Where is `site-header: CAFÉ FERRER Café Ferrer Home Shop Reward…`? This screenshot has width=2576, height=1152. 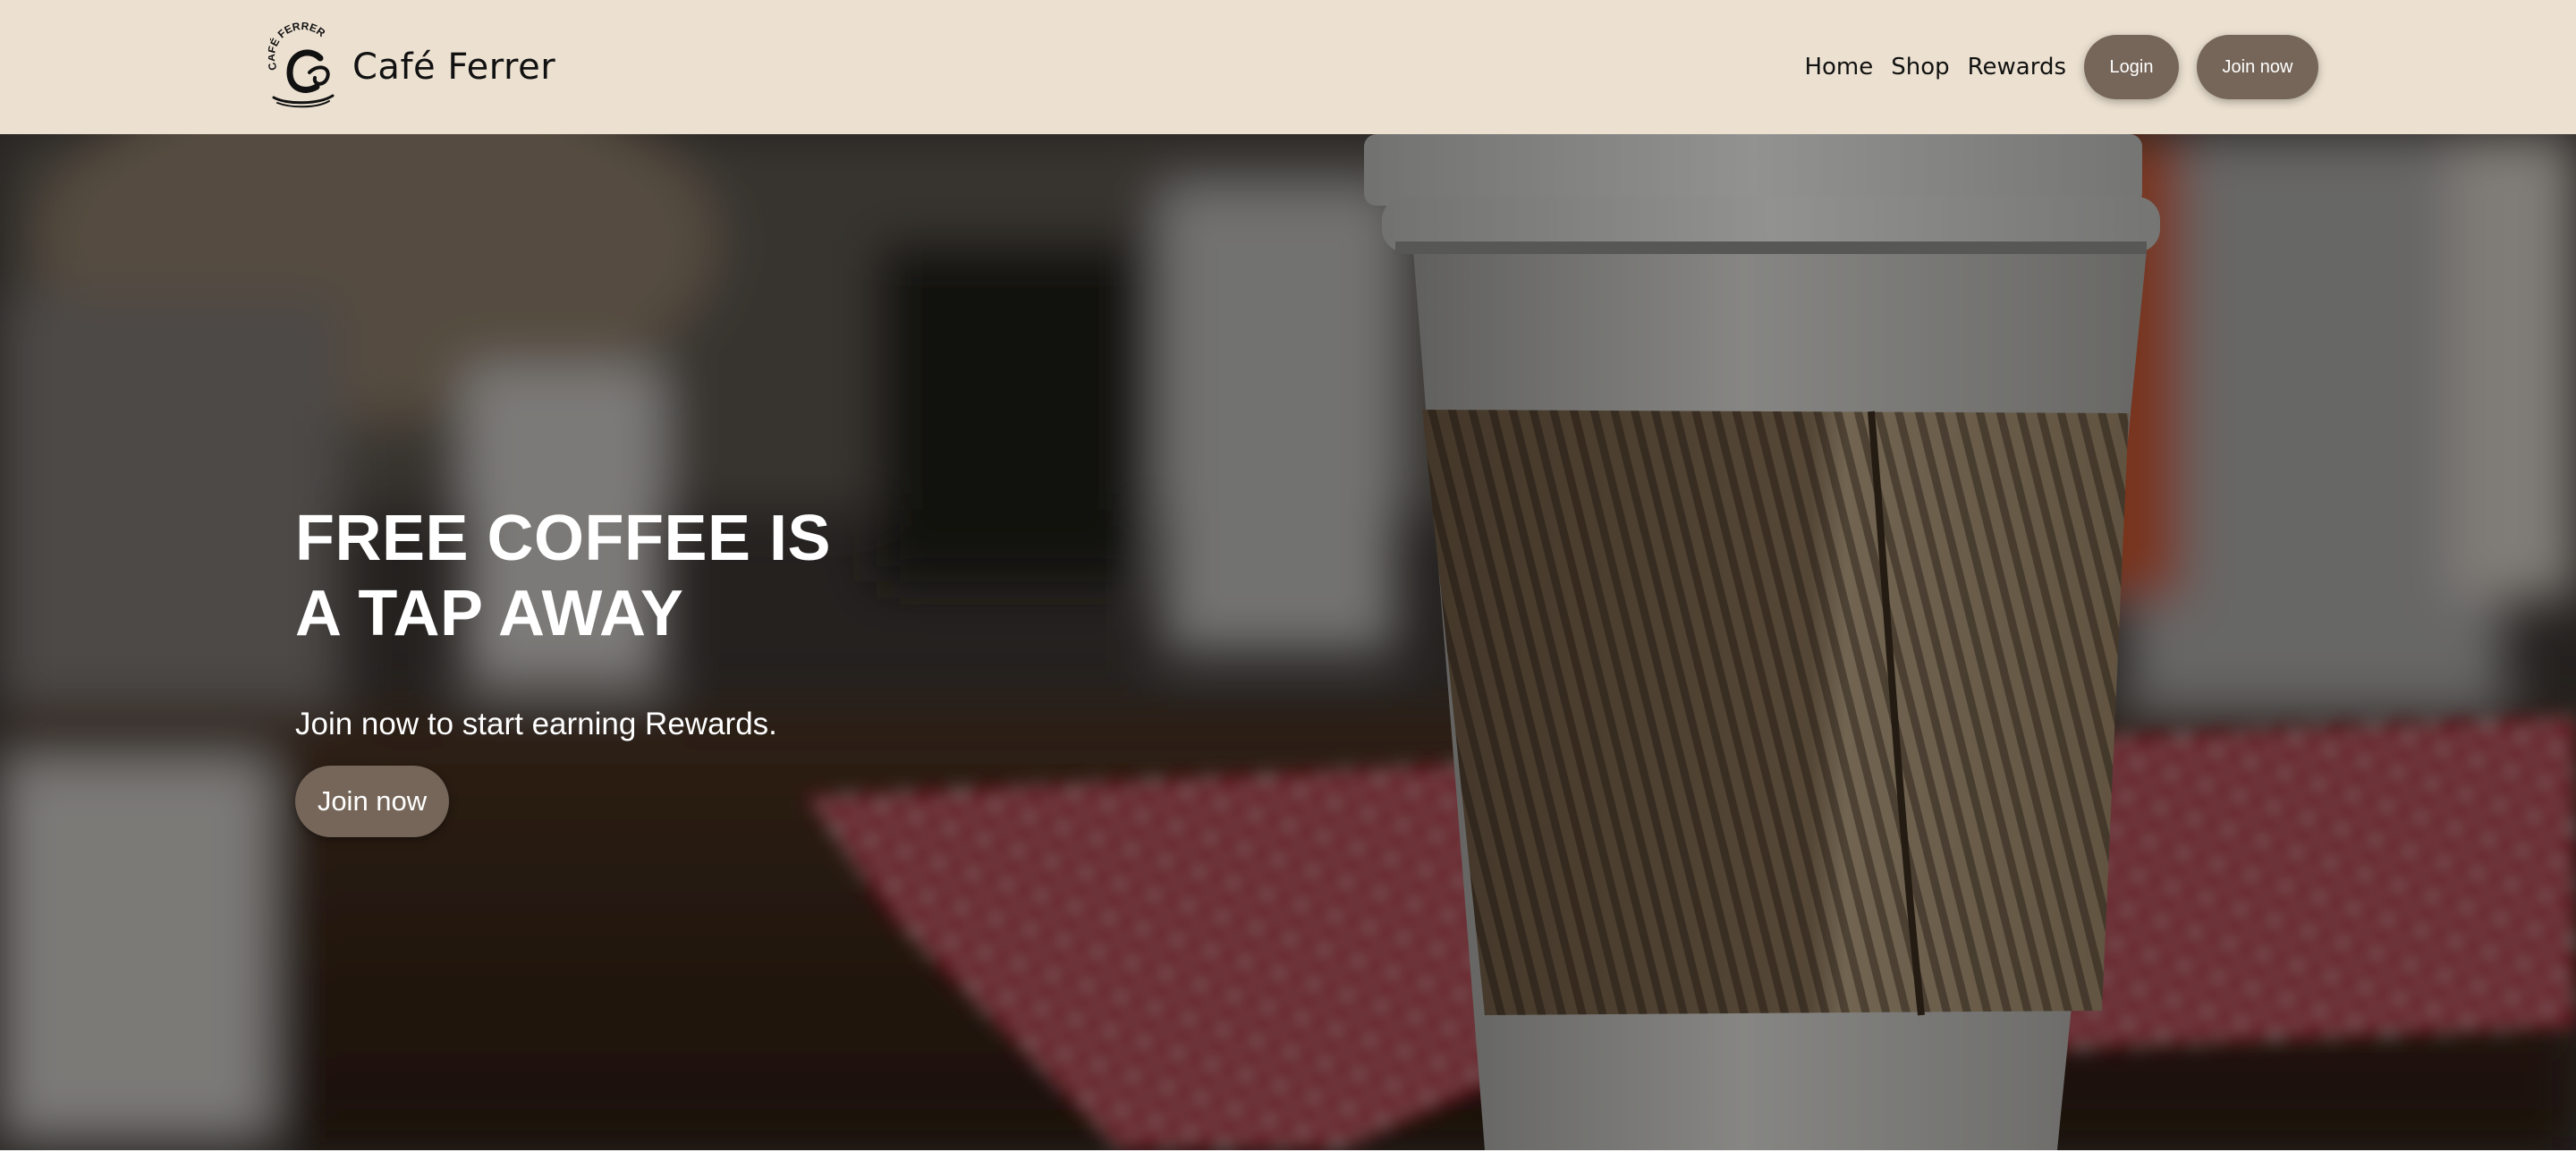
site-header: CAFÉ FERRER Café Ferrer Home Shop Reward… is located at coordinates (1288, 67).